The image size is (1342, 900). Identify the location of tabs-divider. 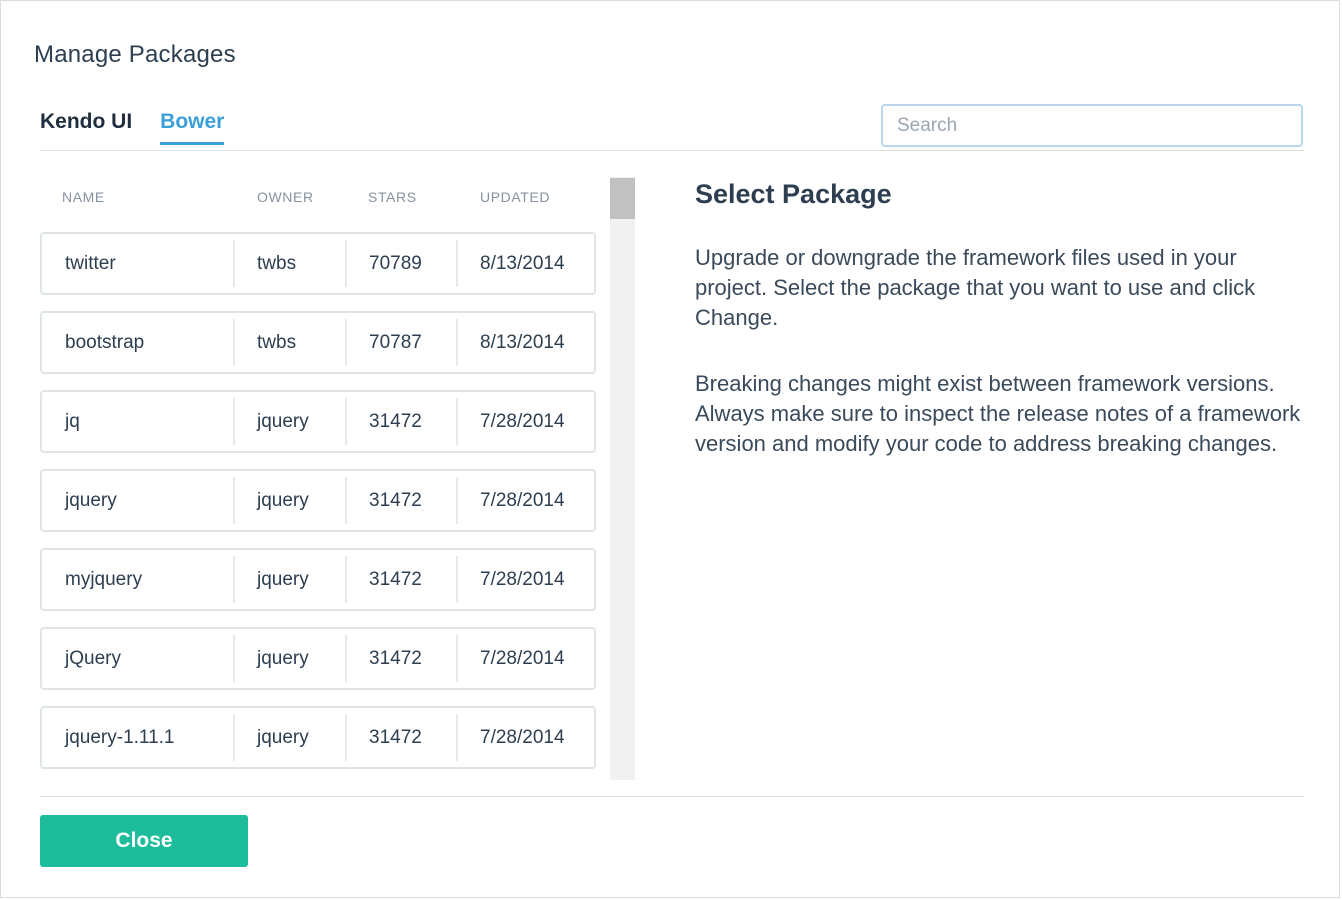
(672, 150).